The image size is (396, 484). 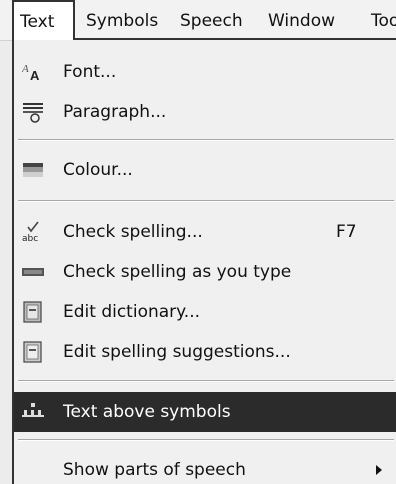 What do you see at coordinates (33, 232) in the screenshot?
I see `check-spelling-icon: abc` at bounding box center [33, 232].